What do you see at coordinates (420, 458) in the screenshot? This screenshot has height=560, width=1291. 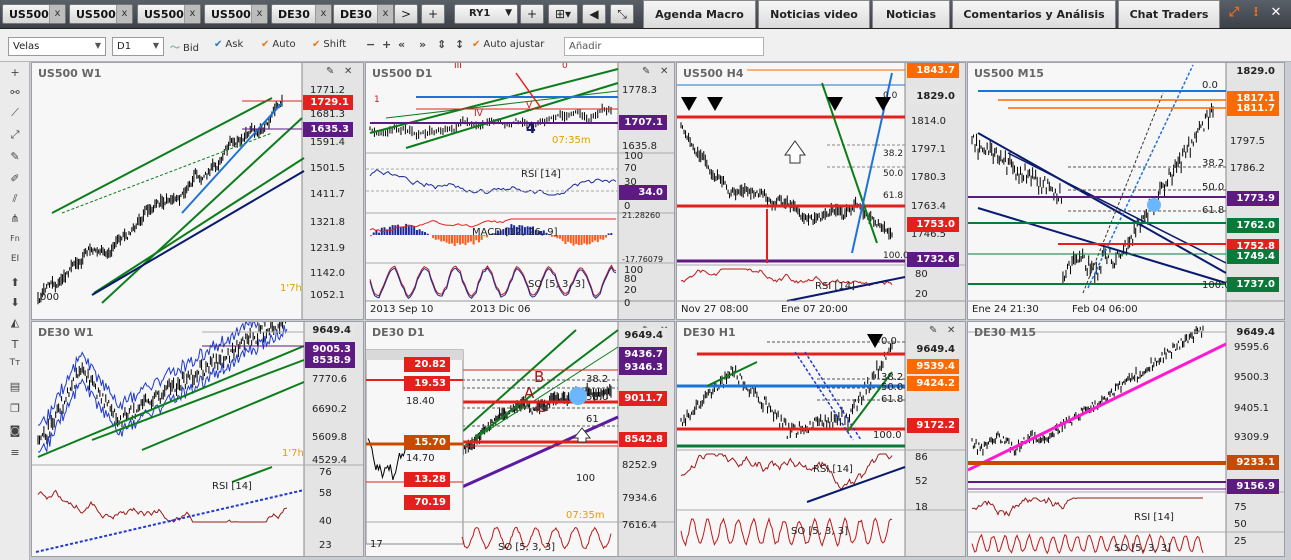 I see `price-axis-label: 14.70` at bounding box center [420, 458].